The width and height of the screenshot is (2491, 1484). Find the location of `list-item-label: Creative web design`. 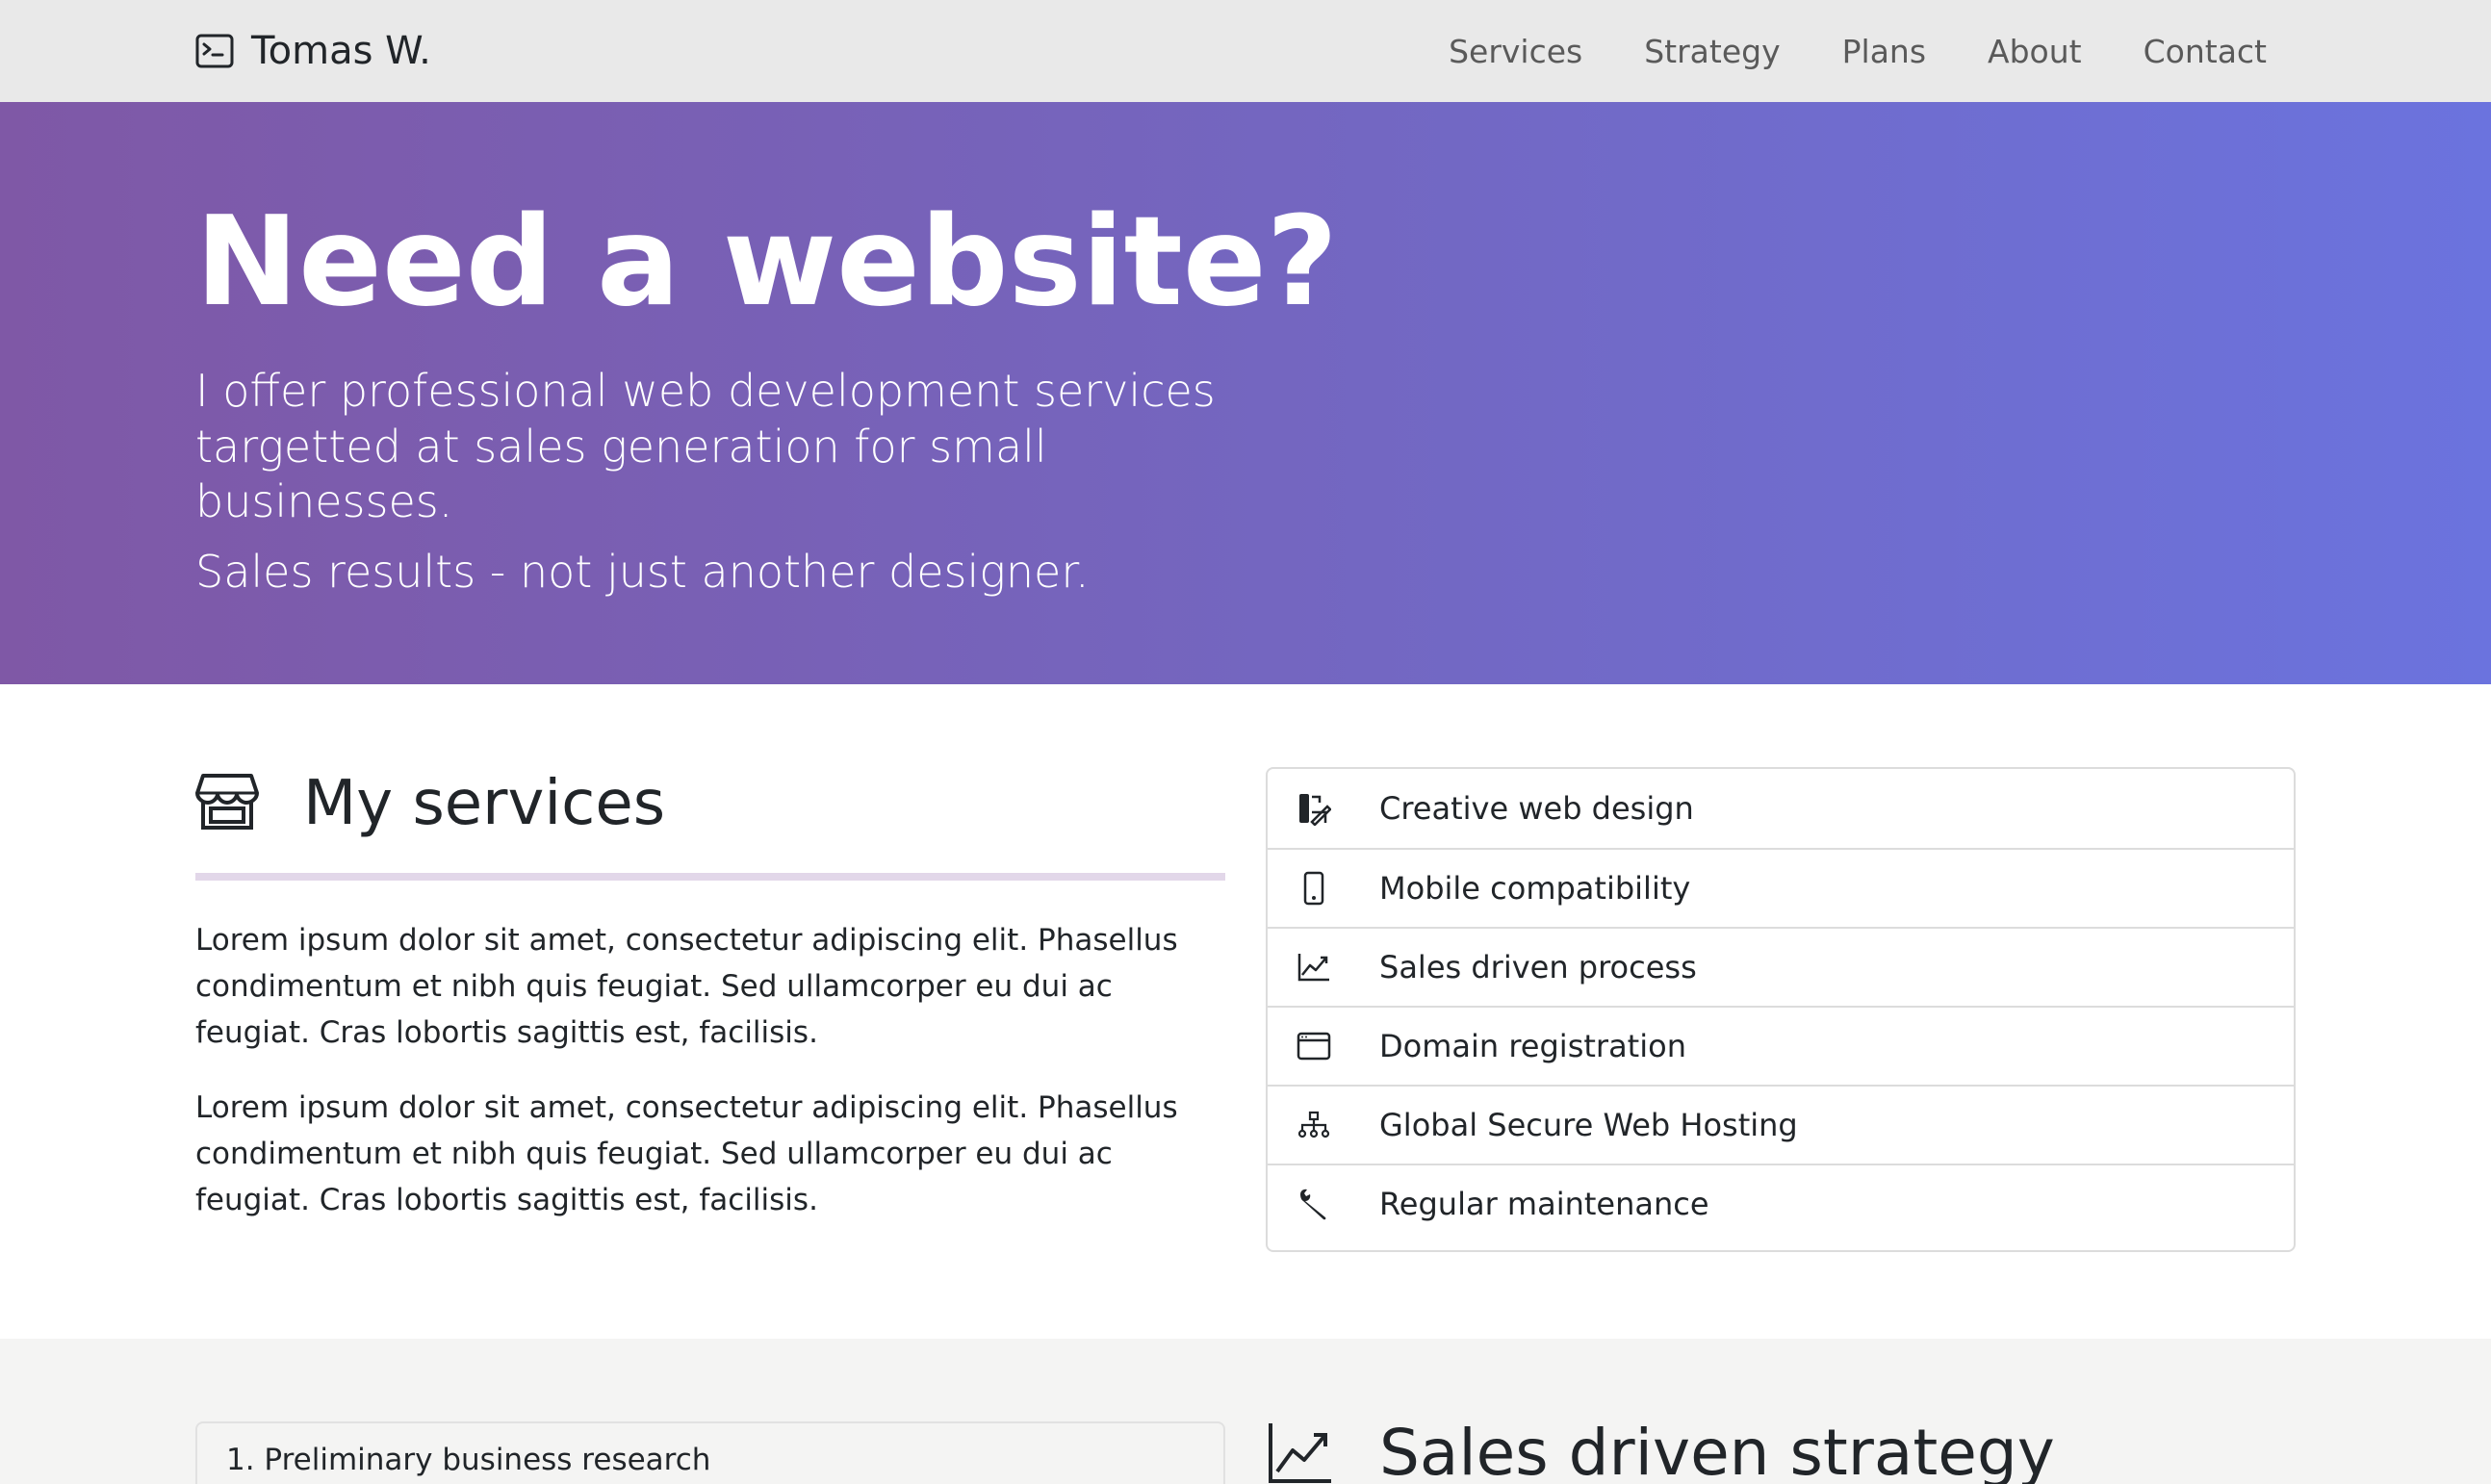

list-item-label: Creative web design is located at coordinates (1536, 809).